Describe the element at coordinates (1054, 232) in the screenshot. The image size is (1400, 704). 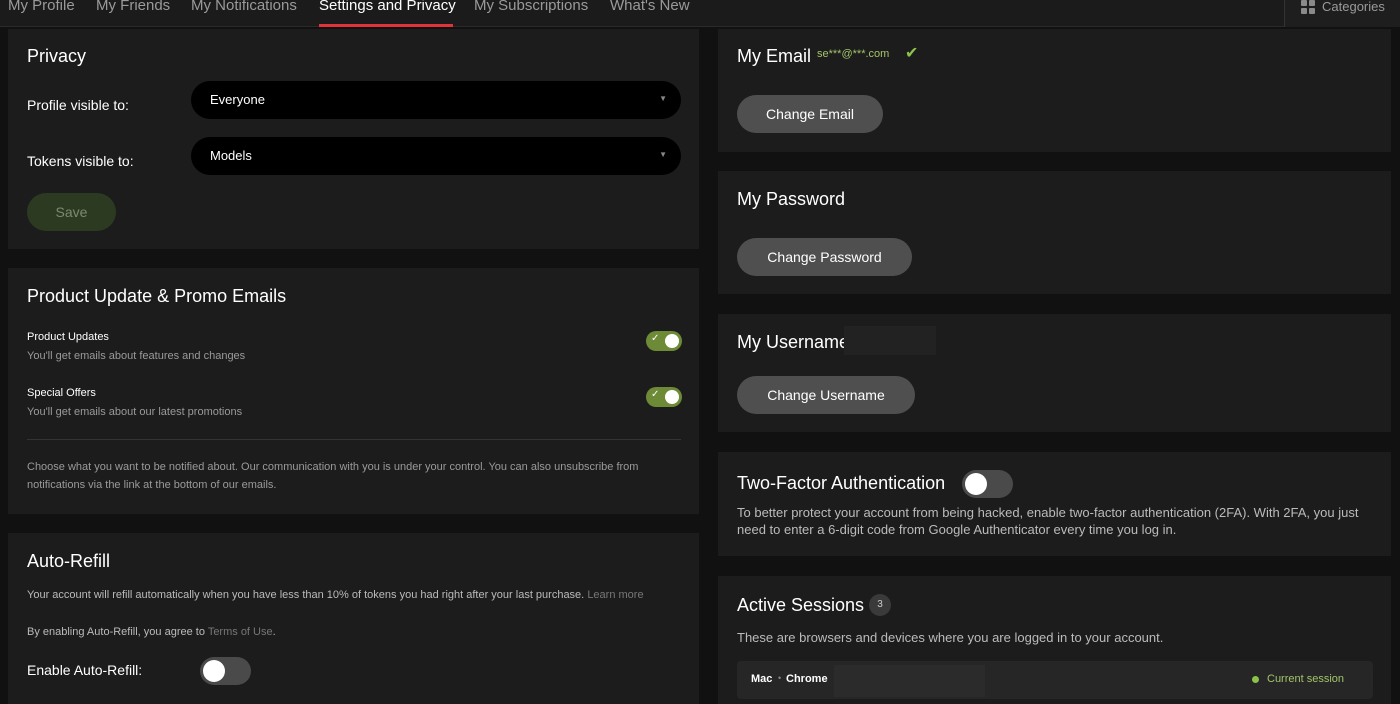
I see `password-card: My Password Change Password` at that location.